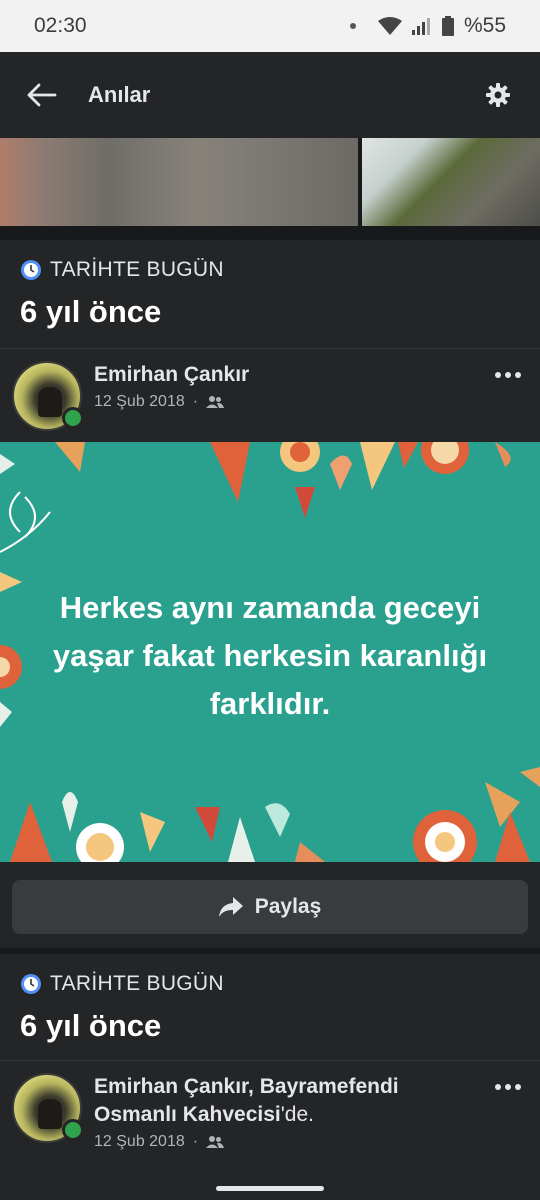 This screenshot has width=540, height=1200. I want to click on status-icons: %55, so click(427, 26).